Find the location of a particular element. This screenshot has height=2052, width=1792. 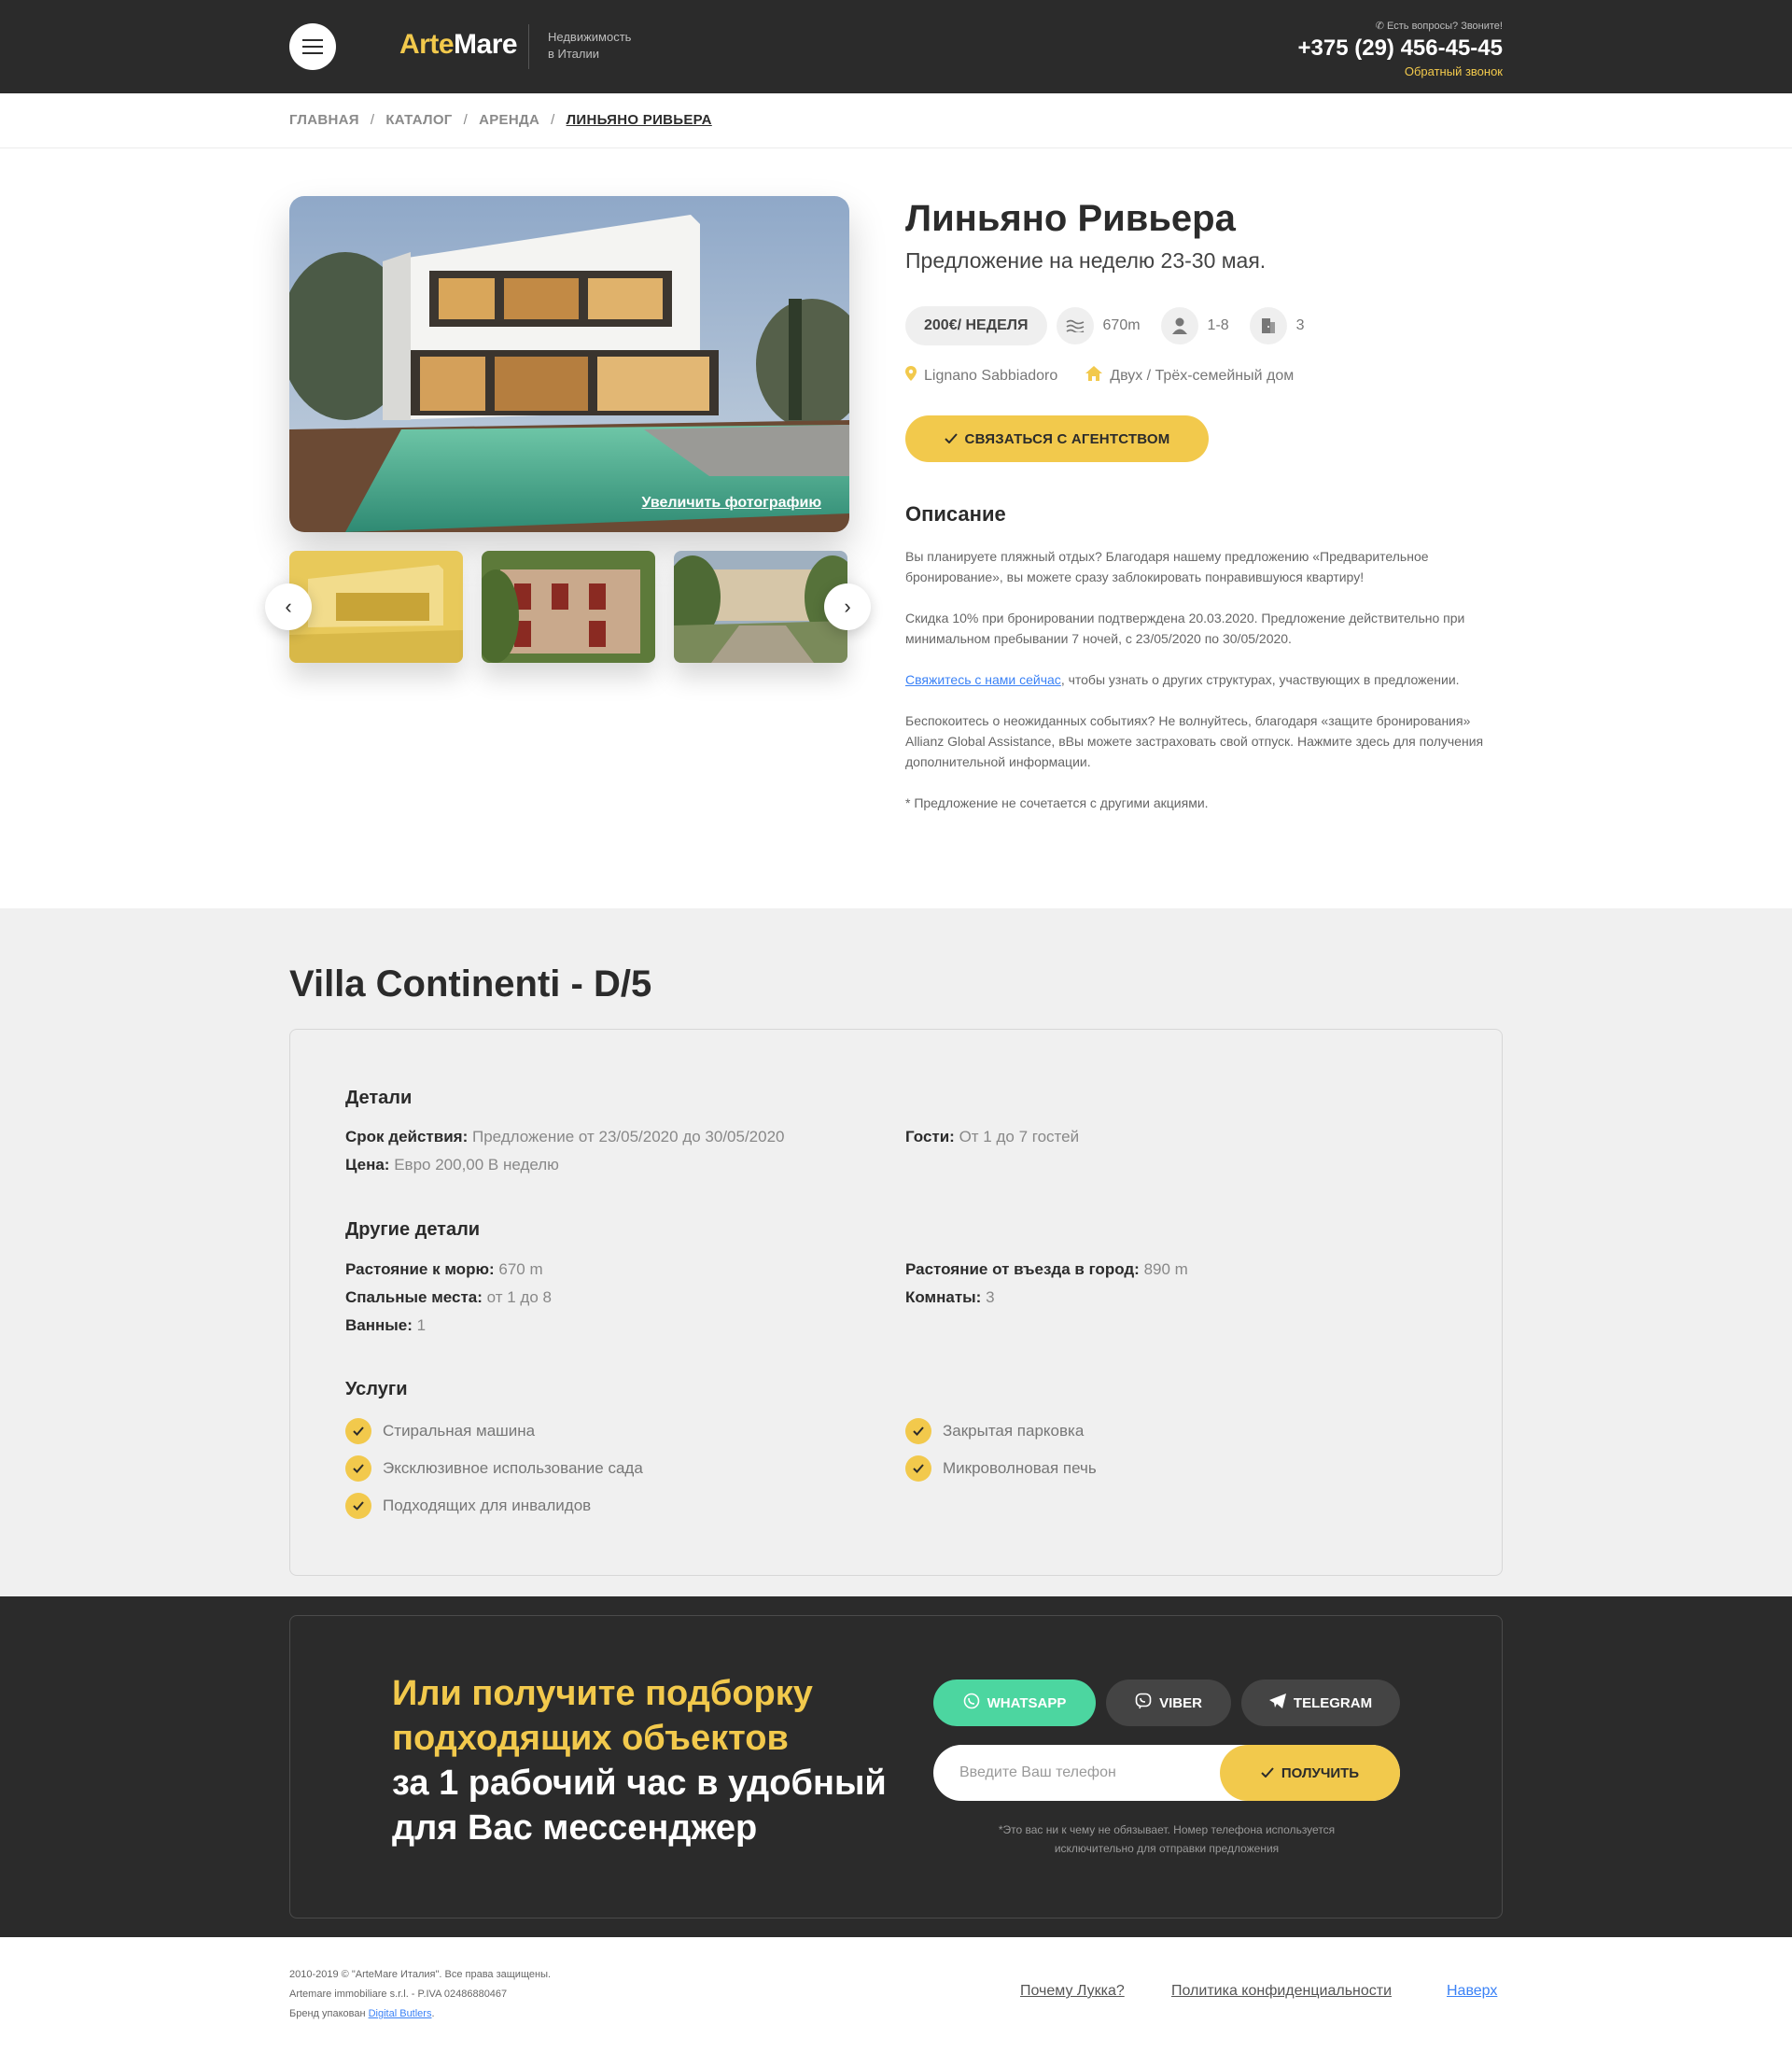

person-icon is located at coordinates (1179, 325).